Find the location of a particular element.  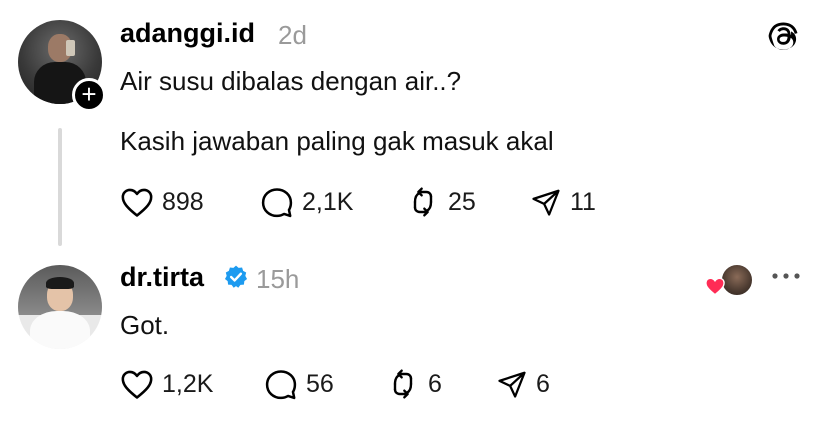

reply-share-button: 6 is located at coordinates (523, 384).